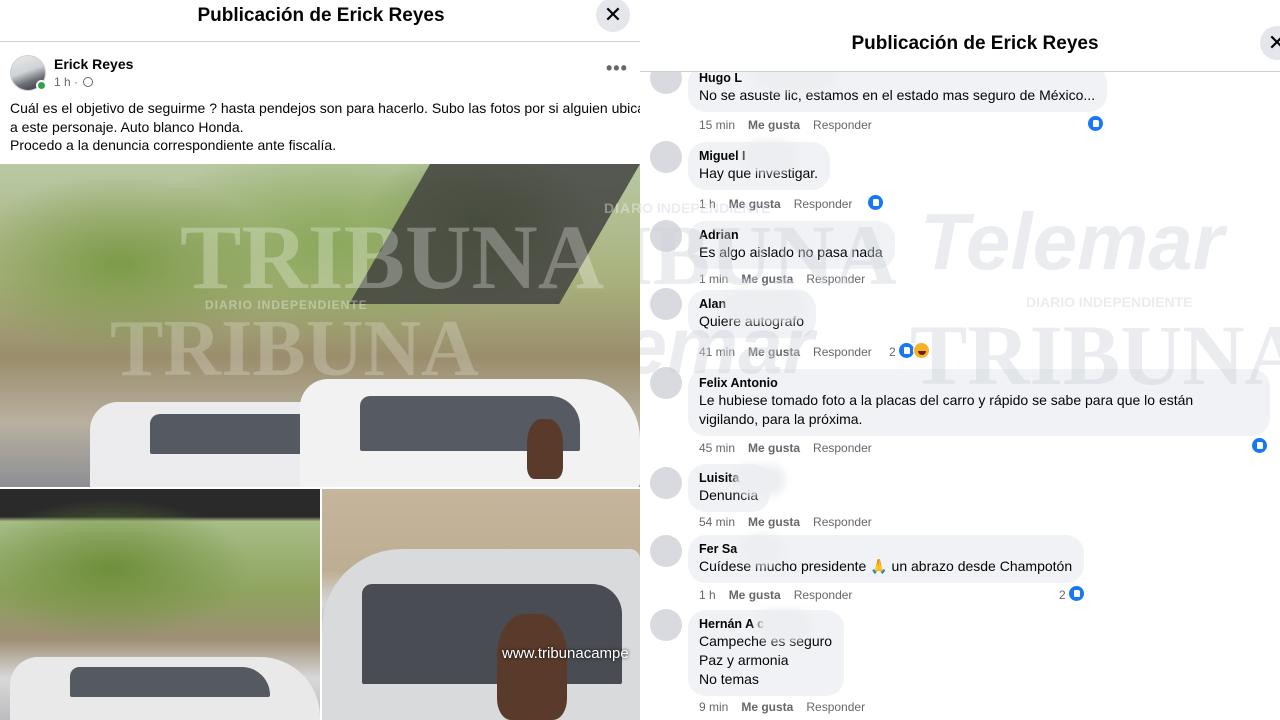 The image size is (1280, 720). What do you see at coordinates (41, 85) in the screenshot?
I see `online-status-icon` at bounding box center [41, 85].